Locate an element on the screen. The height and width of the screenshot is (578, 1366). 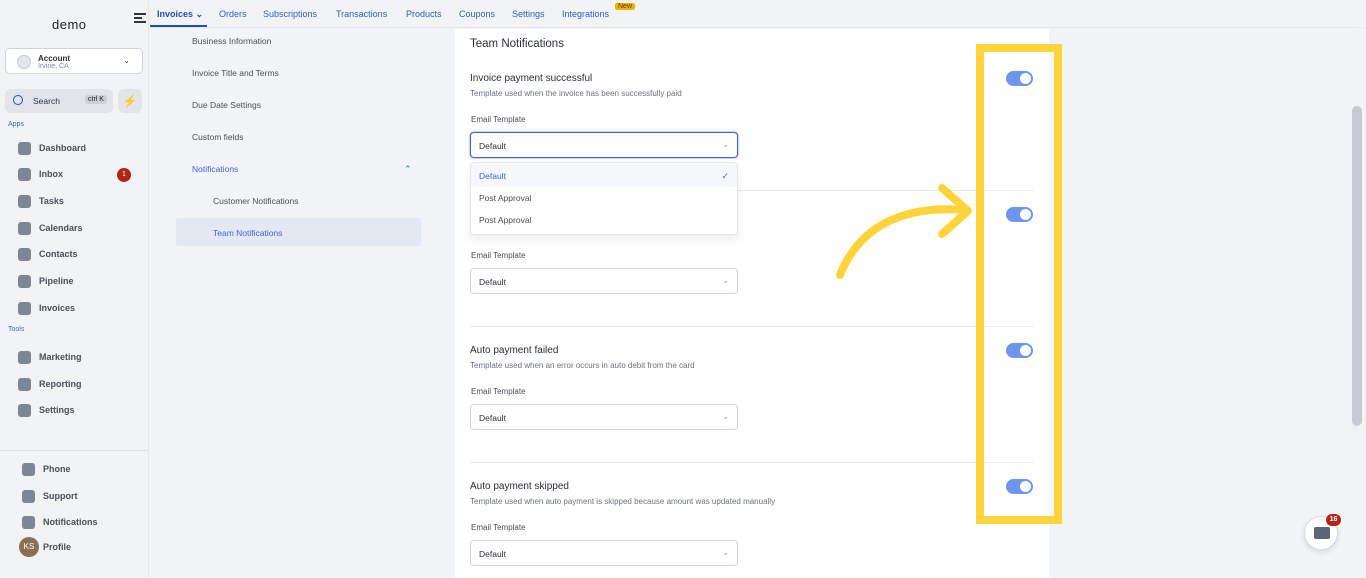
item-title: Auto payment failed is located at coordinates (514, 350).